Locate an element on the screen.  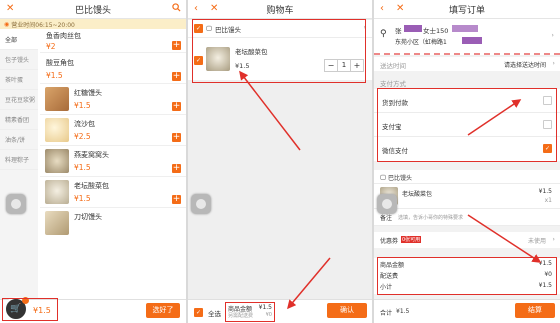
page-title: 巴比馒头 is located at coordinates (92, 10).